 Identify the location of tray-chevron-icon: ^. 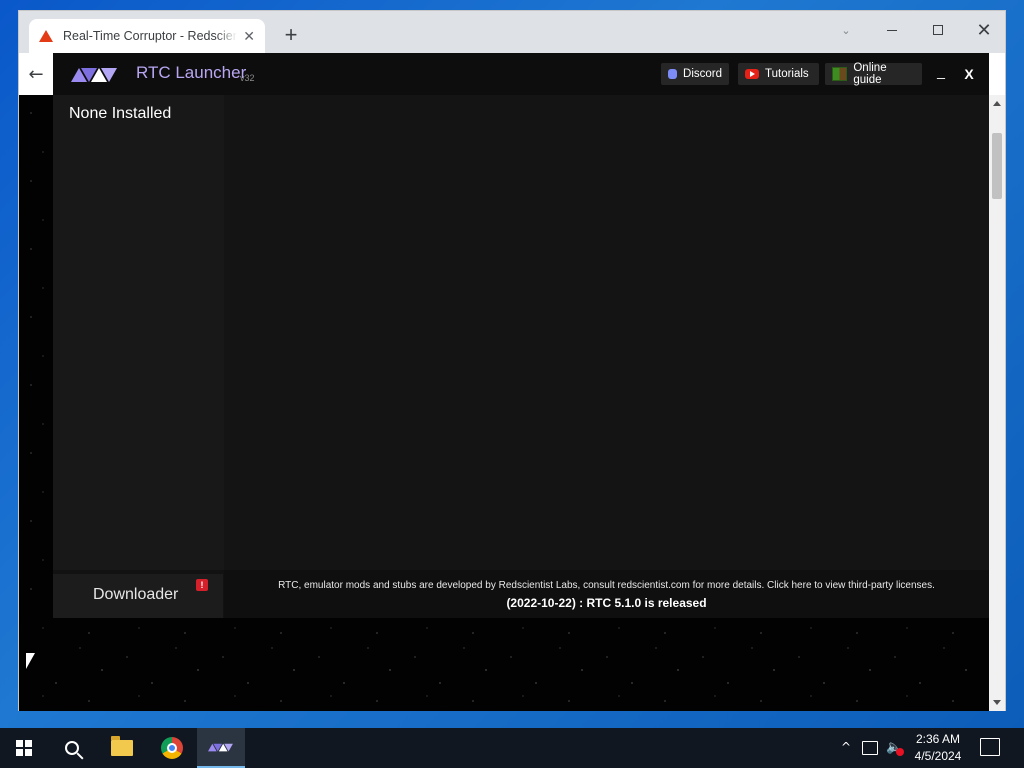
(846, 748).